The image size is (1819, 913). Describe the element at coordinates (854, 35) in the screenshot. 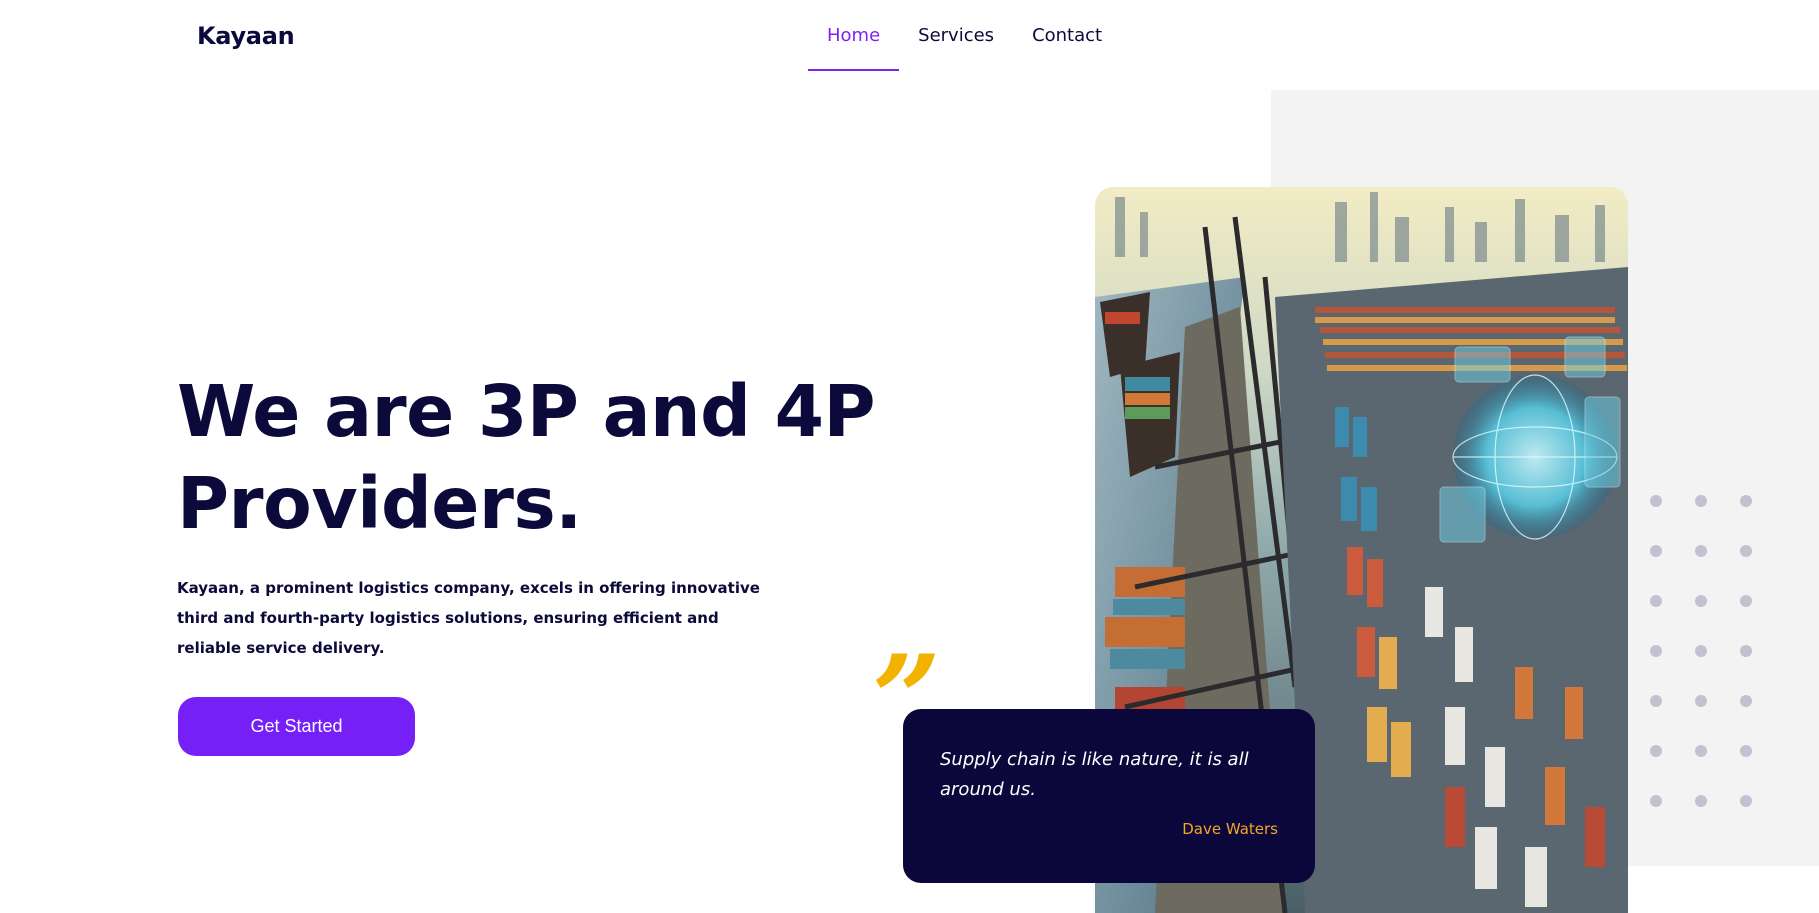

I see `nav-item-home: Home` at that location.